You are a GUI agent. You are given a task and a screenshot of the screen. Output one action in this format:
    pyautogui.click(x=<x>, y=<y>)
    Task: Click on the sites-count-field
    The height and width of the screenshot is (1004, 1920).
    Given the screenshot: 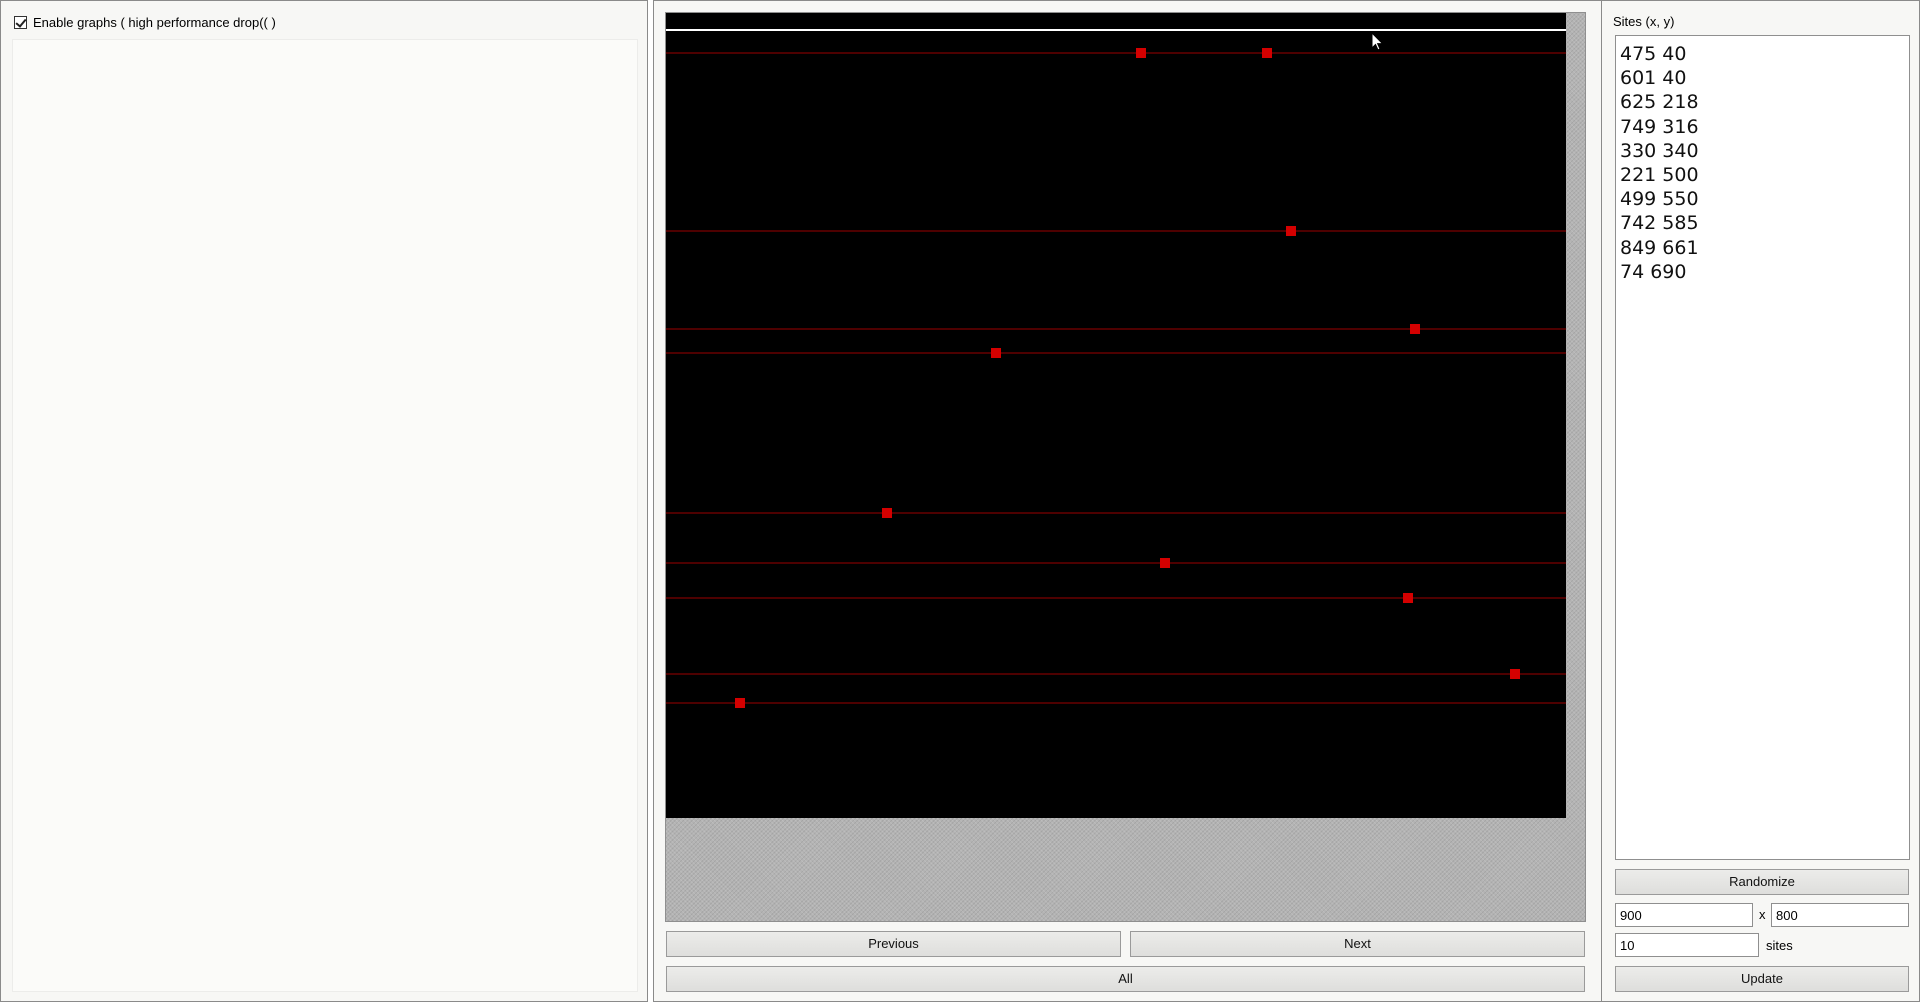 What is the action you would take?
    pyautogui.click(x=1687, y=945)
    